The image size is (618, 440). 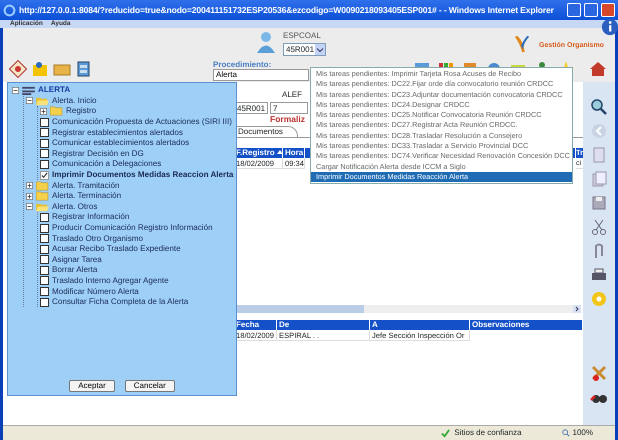 I want to click on user-name: ESPCOAL, so click(x=302, y=36).